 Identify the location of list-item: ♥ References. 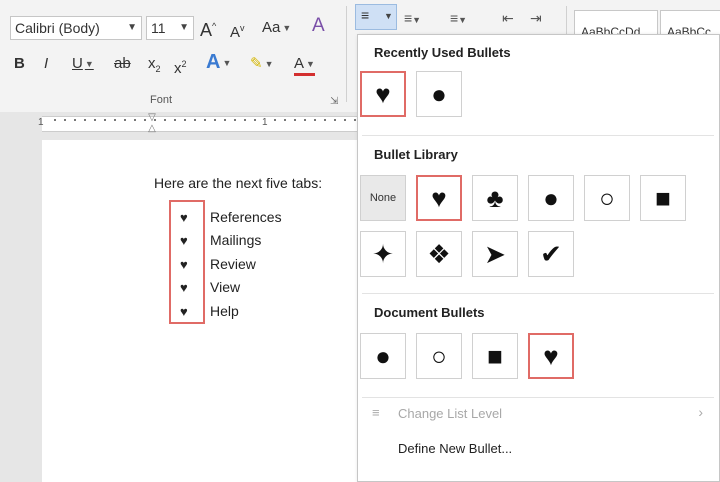
(231, 219).